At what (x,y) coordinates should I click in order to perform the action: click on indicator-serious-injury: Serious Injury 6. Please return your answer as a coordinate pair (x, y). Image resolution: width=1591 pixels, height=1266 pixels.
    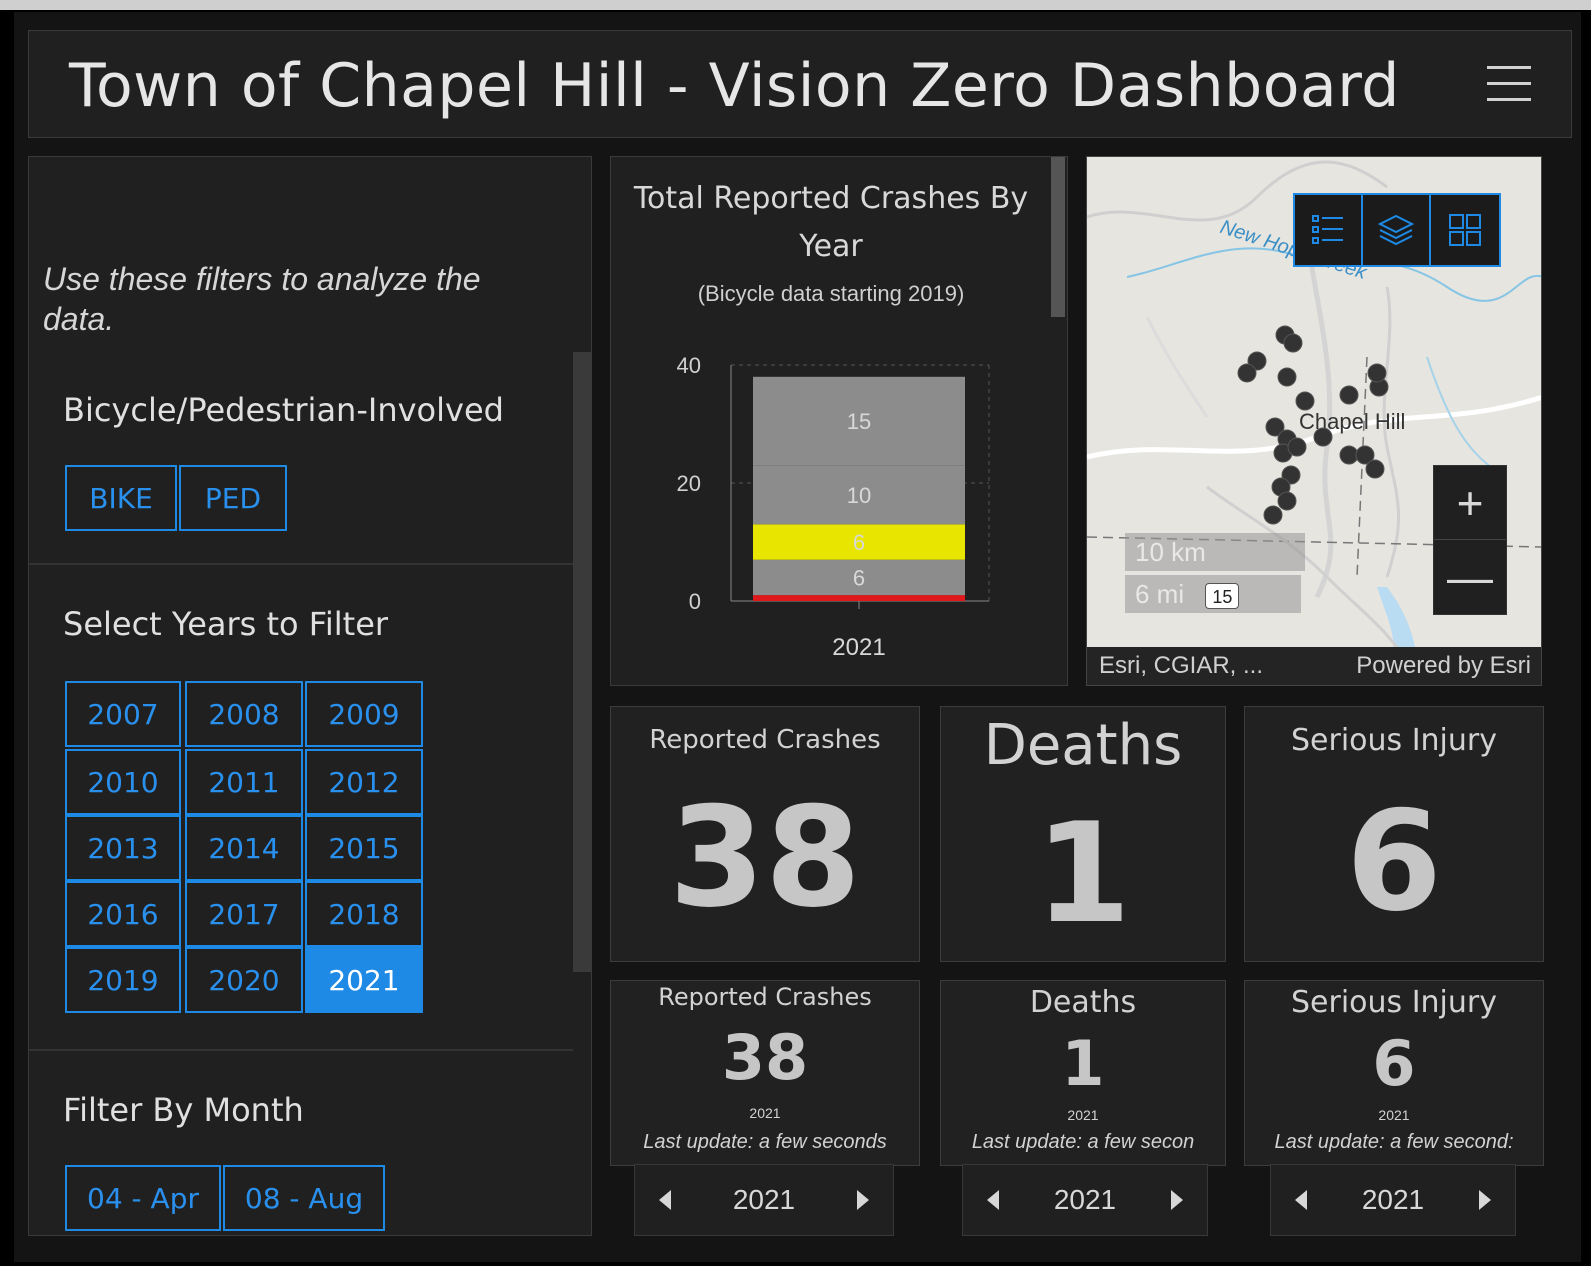
    Looking at the image, I should click on (1394, 834).